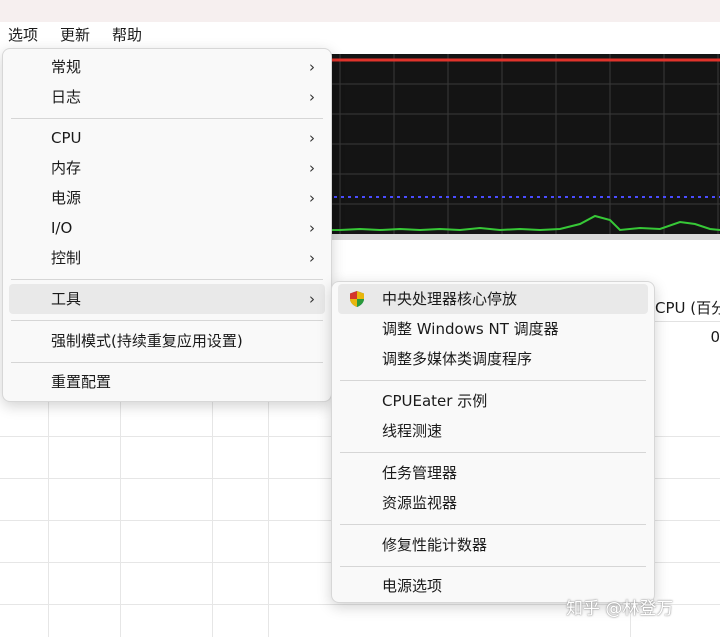 The height and width of the screenshot is (637, 720). Describe the element at coordinates (412, 431) in the screenshot. I see `submenu-item-label: 线程测速` at that location.